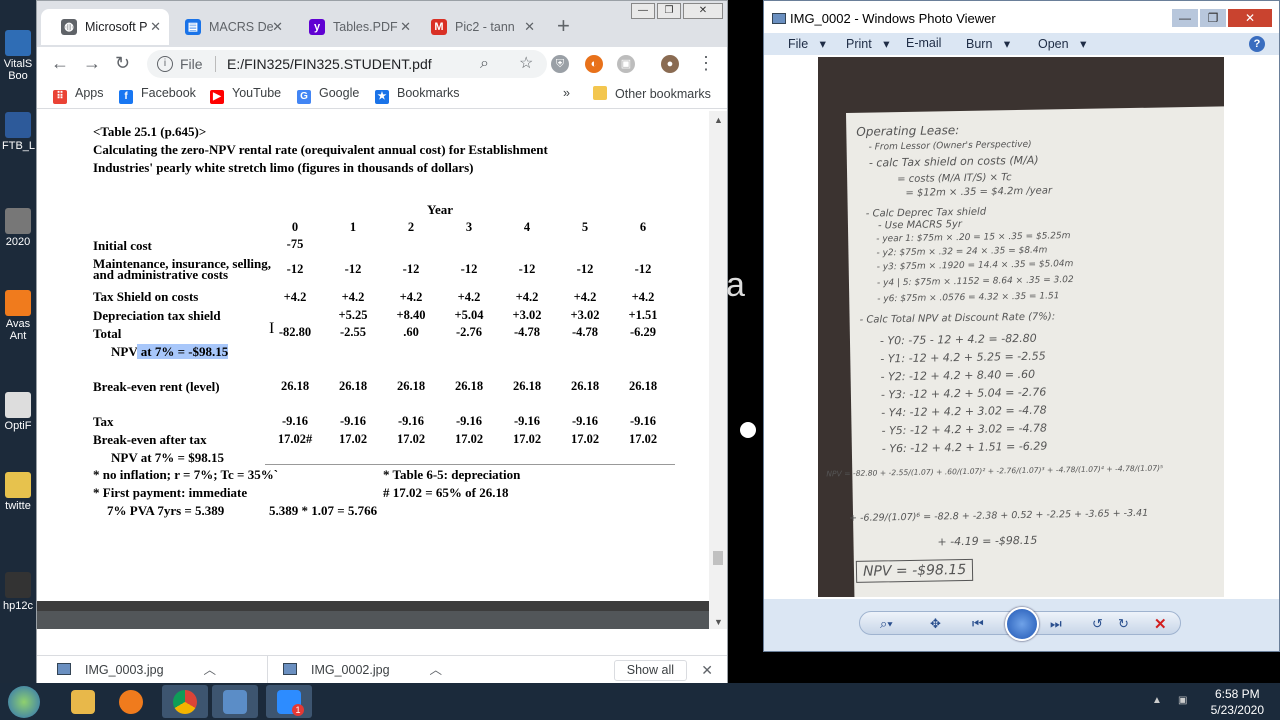 Image resolution: width=1280 pixels, height=720 pixels. What do you see at coordinates (560, 64) in the screenshot?
I see `extension-shield-icon: ⛨` at bounding box center [560, 64].